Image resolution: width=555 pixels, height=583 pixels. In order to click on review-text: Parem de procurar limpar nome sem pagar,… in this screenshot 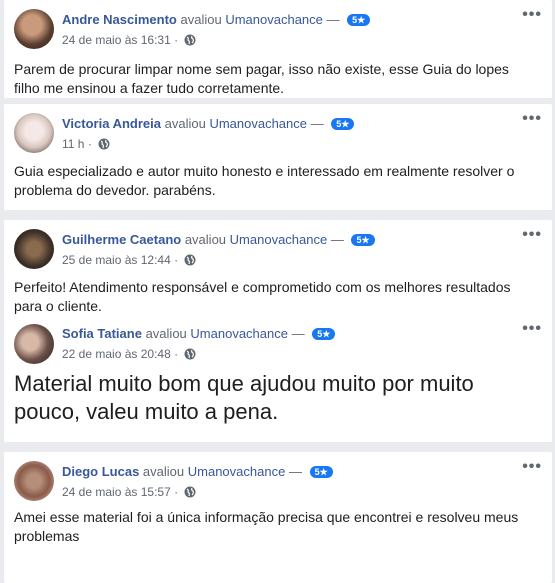, I will do `click(261, 78)`.